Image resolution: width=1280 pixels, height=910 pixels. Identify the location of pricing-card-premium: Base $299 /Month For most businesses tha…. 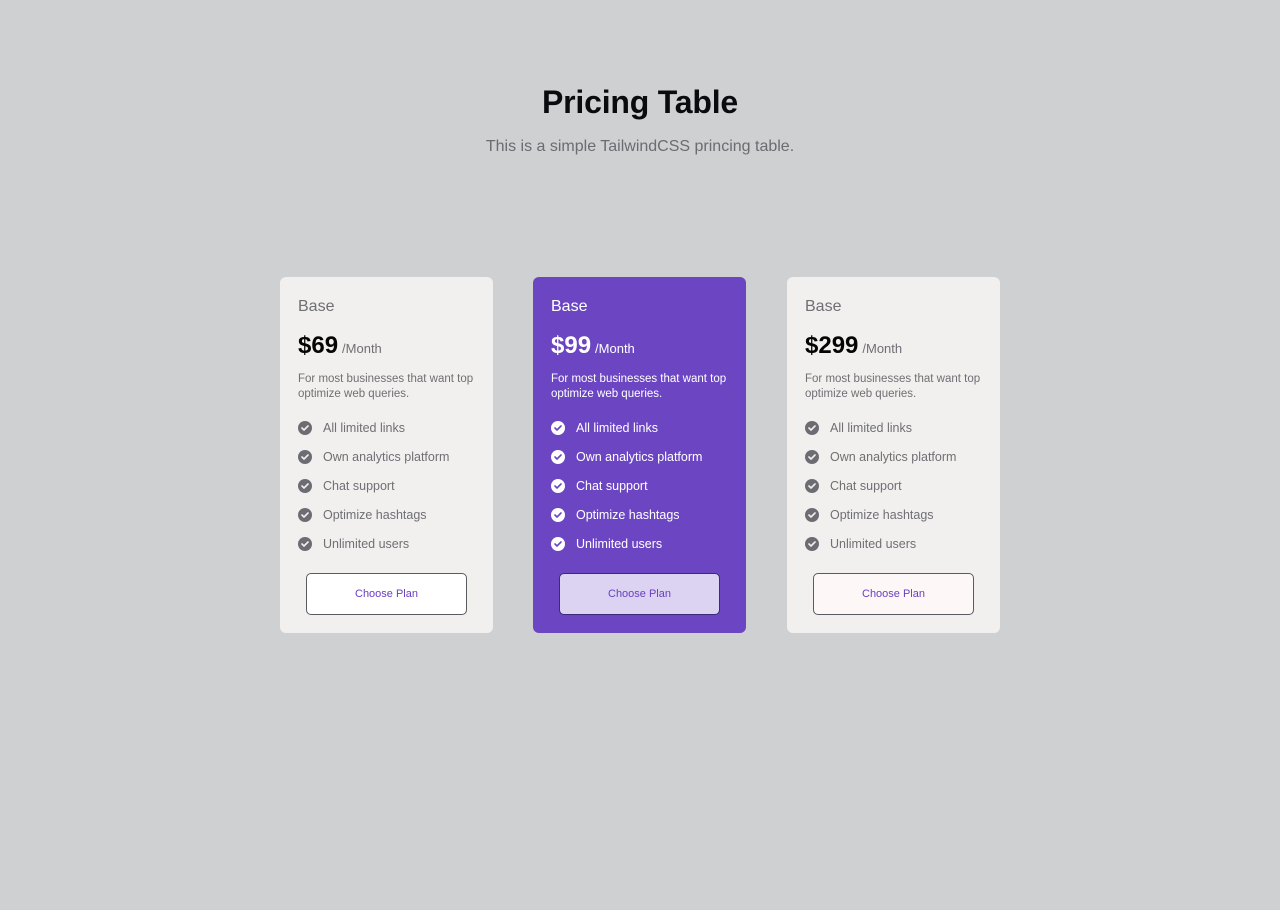
(893, 455).